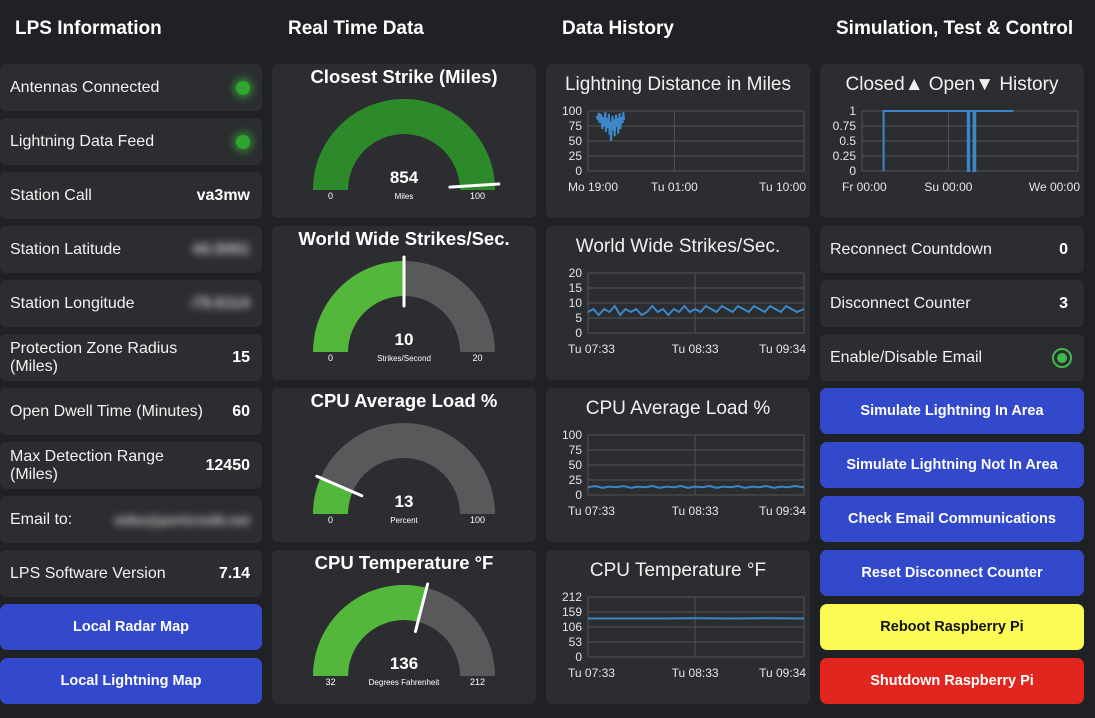 The image size is (1095, 718). What do you see at coordinates (576, 642) in the screenshot?
I see `y-tick-label: 53` at bounding box center [576, 642].